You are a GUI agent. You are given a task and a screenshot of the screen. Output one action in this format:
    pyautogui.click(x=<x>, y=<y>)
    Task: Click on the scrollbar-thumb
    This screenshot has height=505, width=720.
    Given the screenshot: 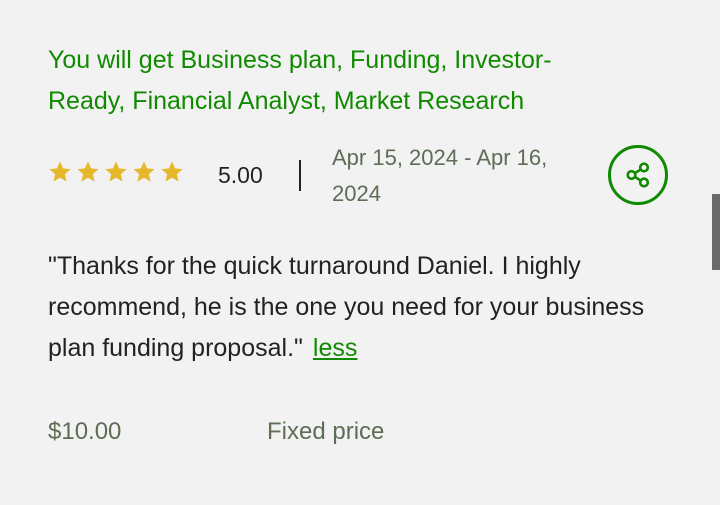 What is the action you would take?
    pyautogui.click(x=716, y=232)
    